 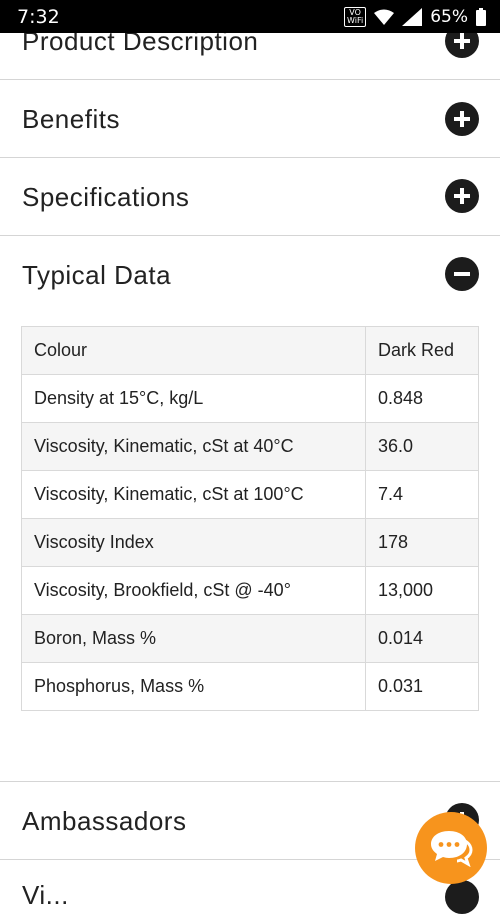 I want to click on table-row: Density at 15°C, kg/L 0.848, so click(x=250, y=398).